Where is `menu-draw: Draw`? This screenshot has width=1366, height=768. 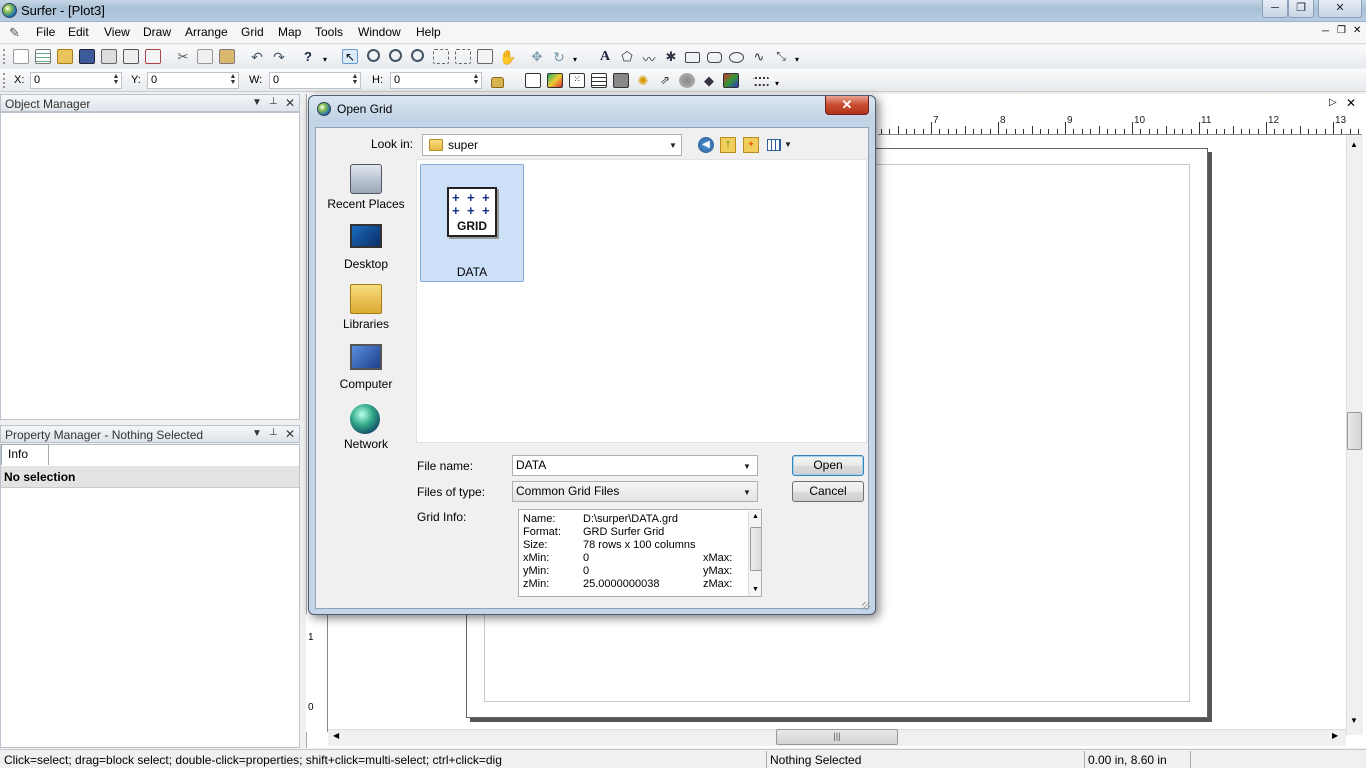
menu-draw: Draw is located at coordinates (157, 32).